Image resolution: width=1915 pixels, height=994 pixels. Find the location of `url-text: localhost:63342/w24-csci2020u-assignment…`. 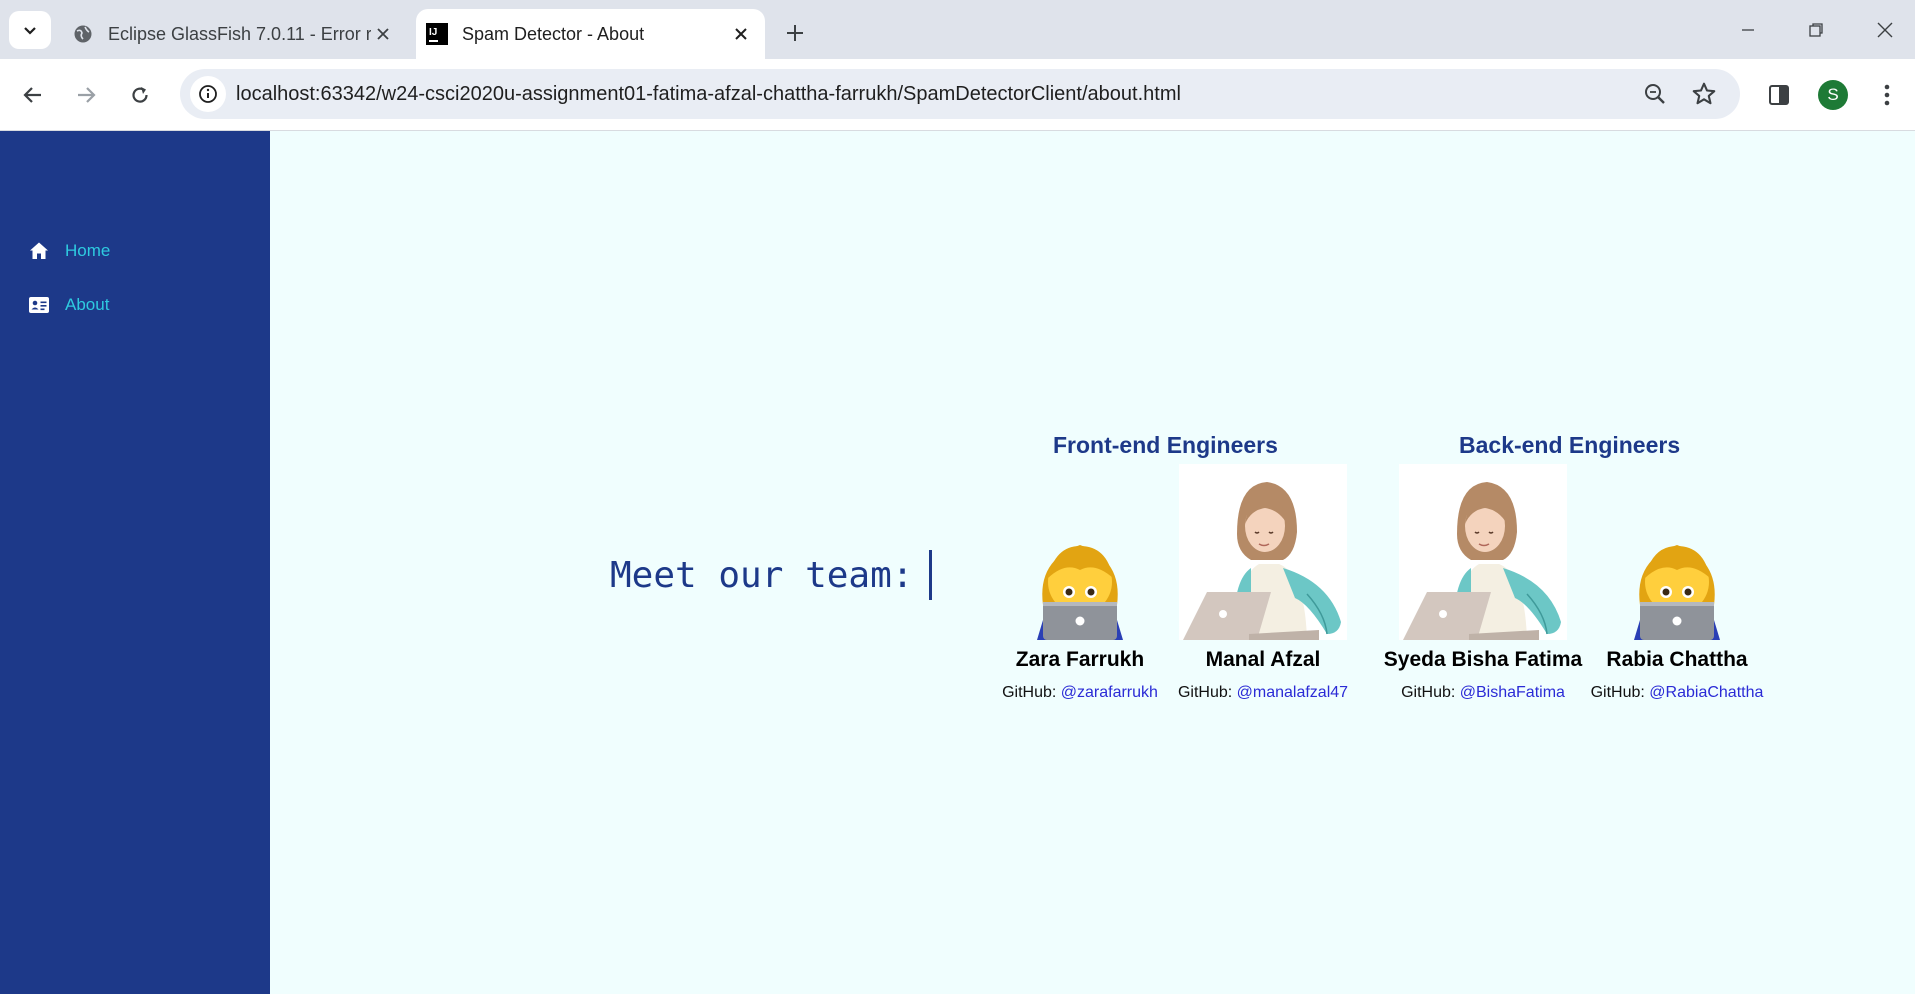

url-text: localhost:63342/w24-csci2020u-assignment… is located at coordinates (708, 94).